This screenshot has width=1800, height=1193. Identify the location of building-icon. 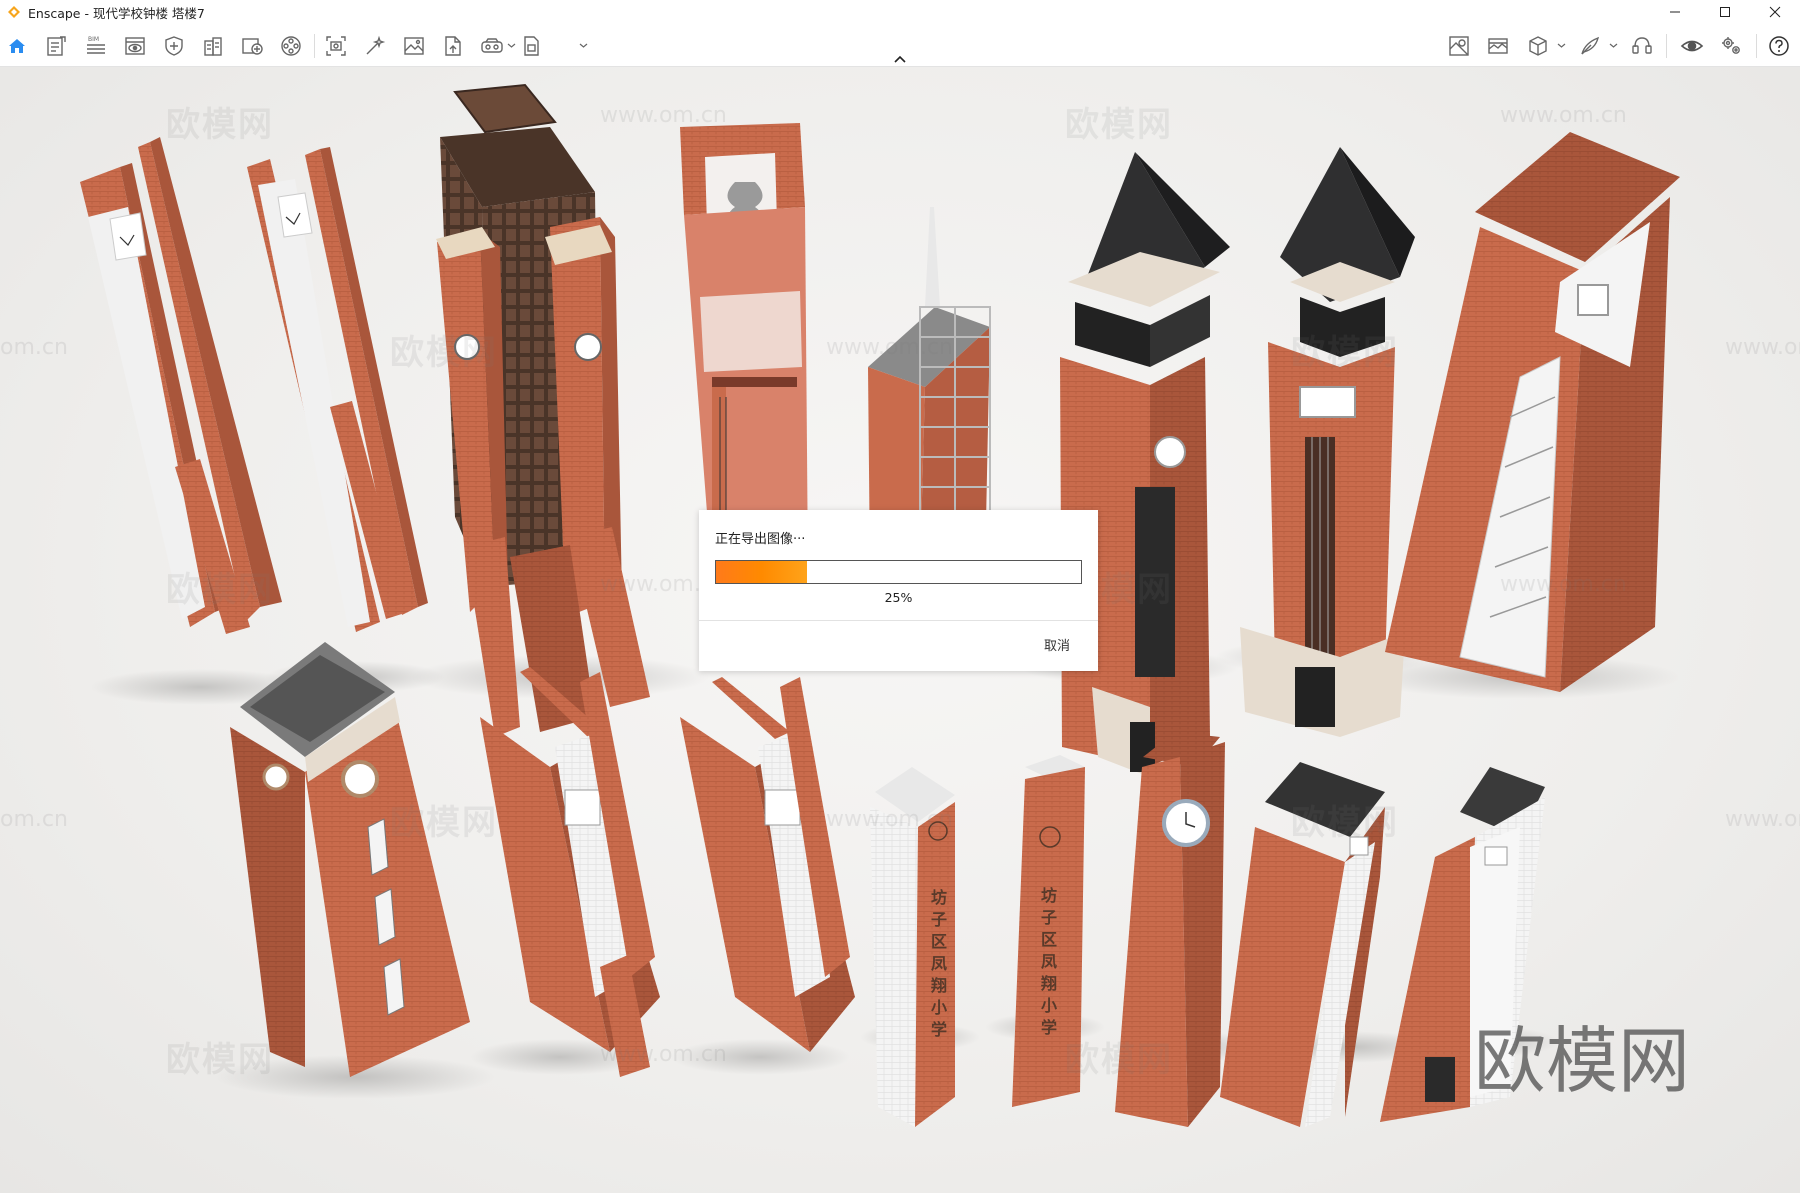
(213, 46).